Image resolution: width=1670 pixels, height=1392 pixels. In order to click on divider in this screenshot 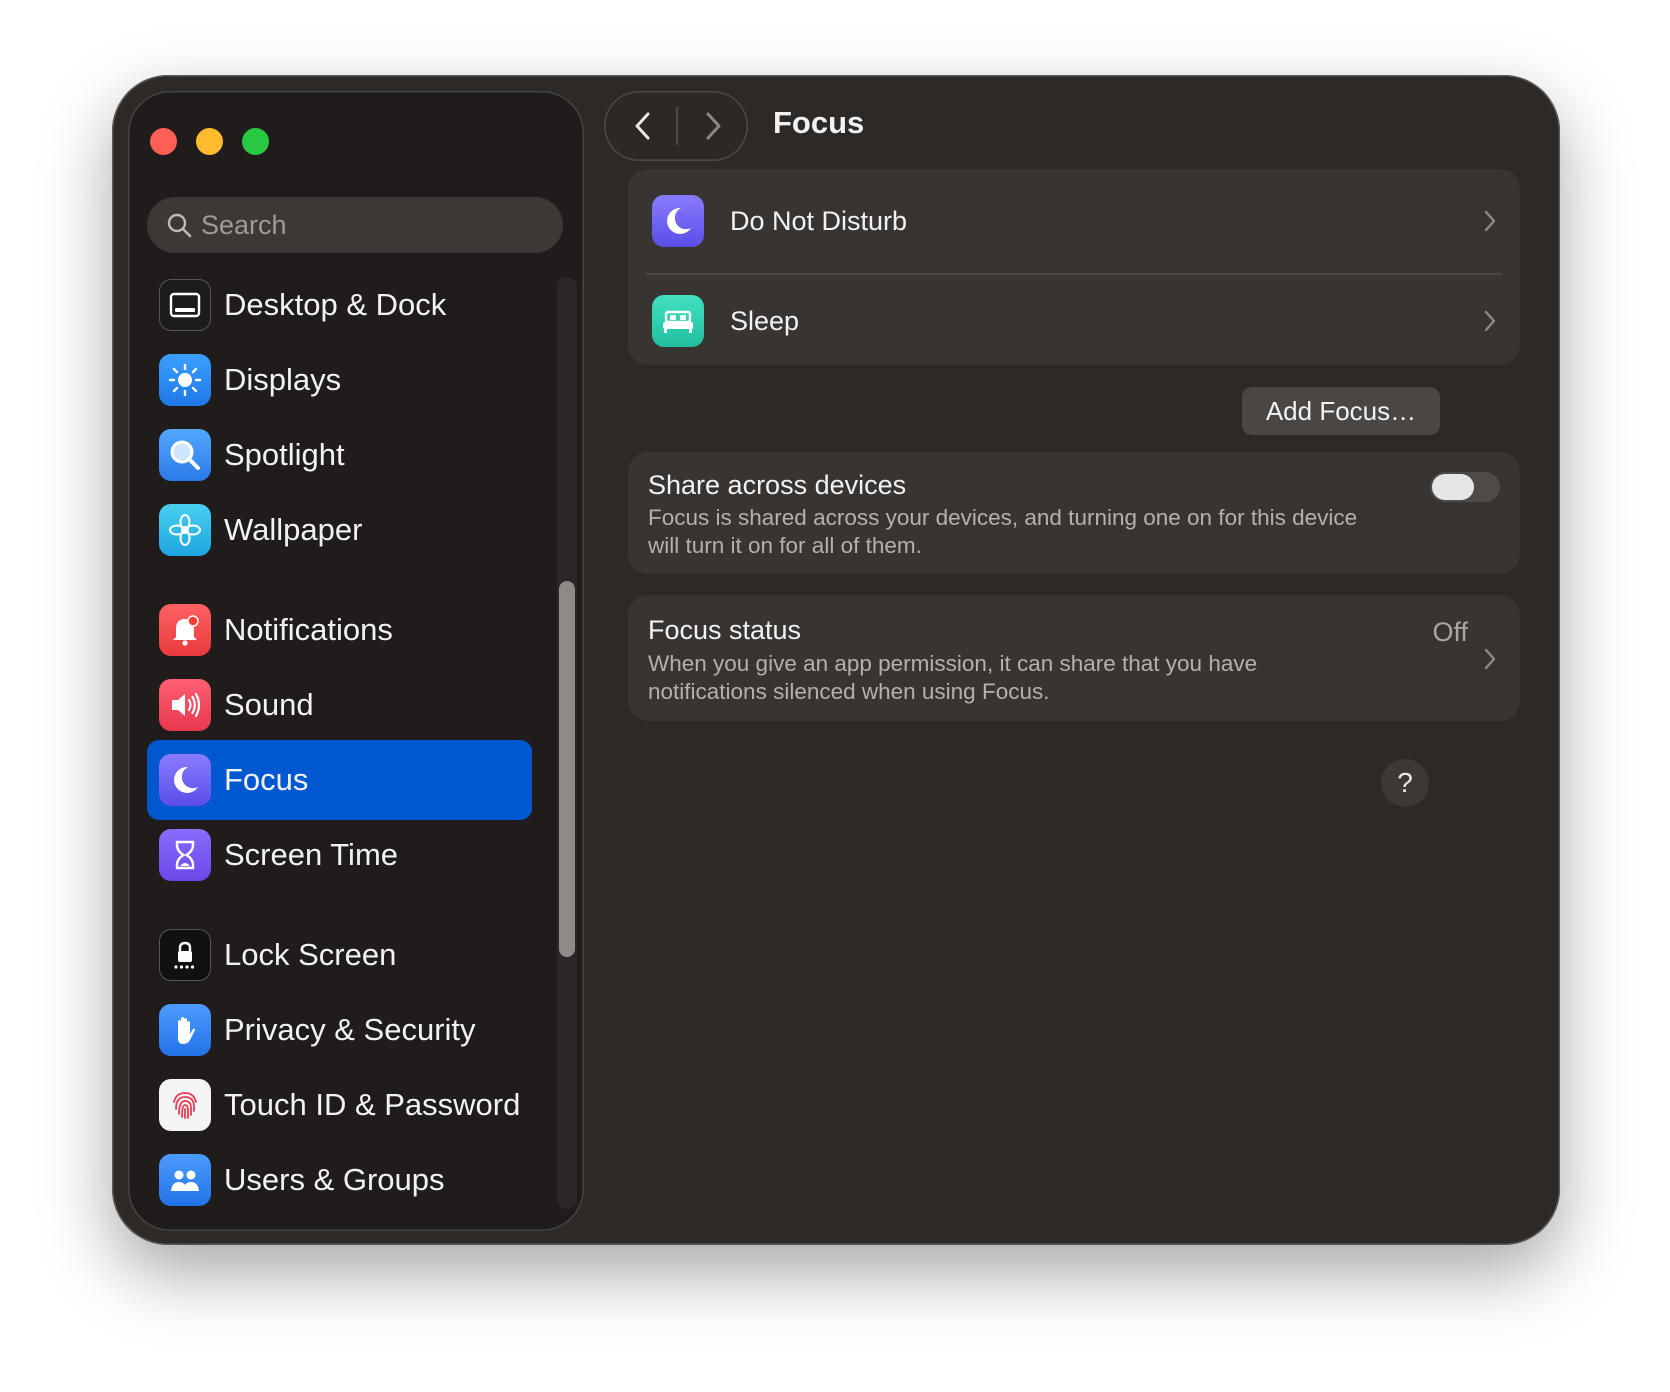, I will do `click(677, 126)`.